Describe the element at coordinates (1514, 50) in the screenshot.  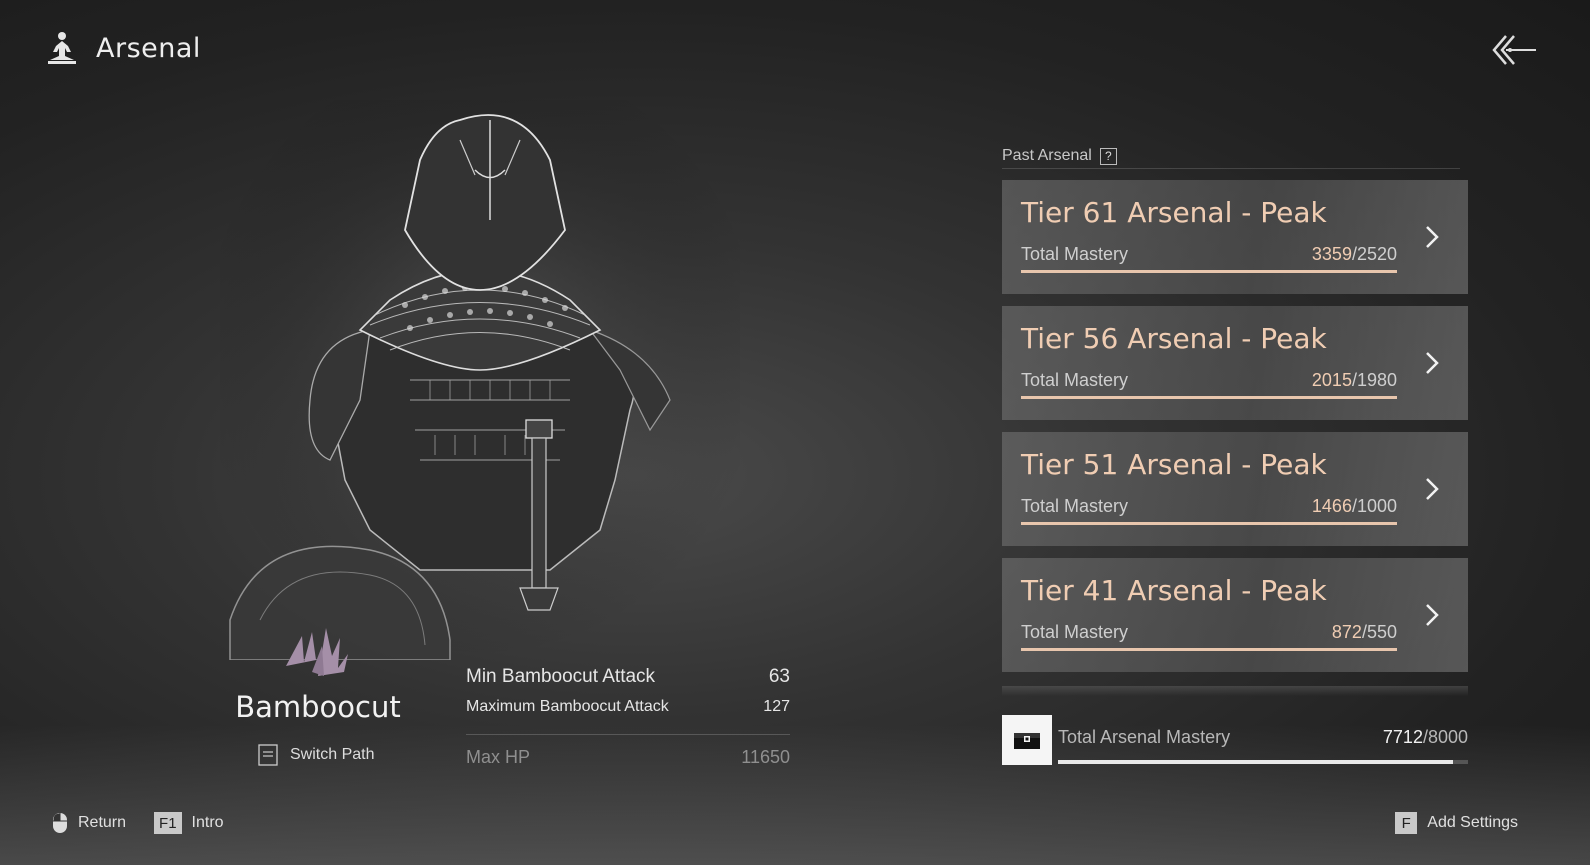
I see `back-arrow-icon` at that location.